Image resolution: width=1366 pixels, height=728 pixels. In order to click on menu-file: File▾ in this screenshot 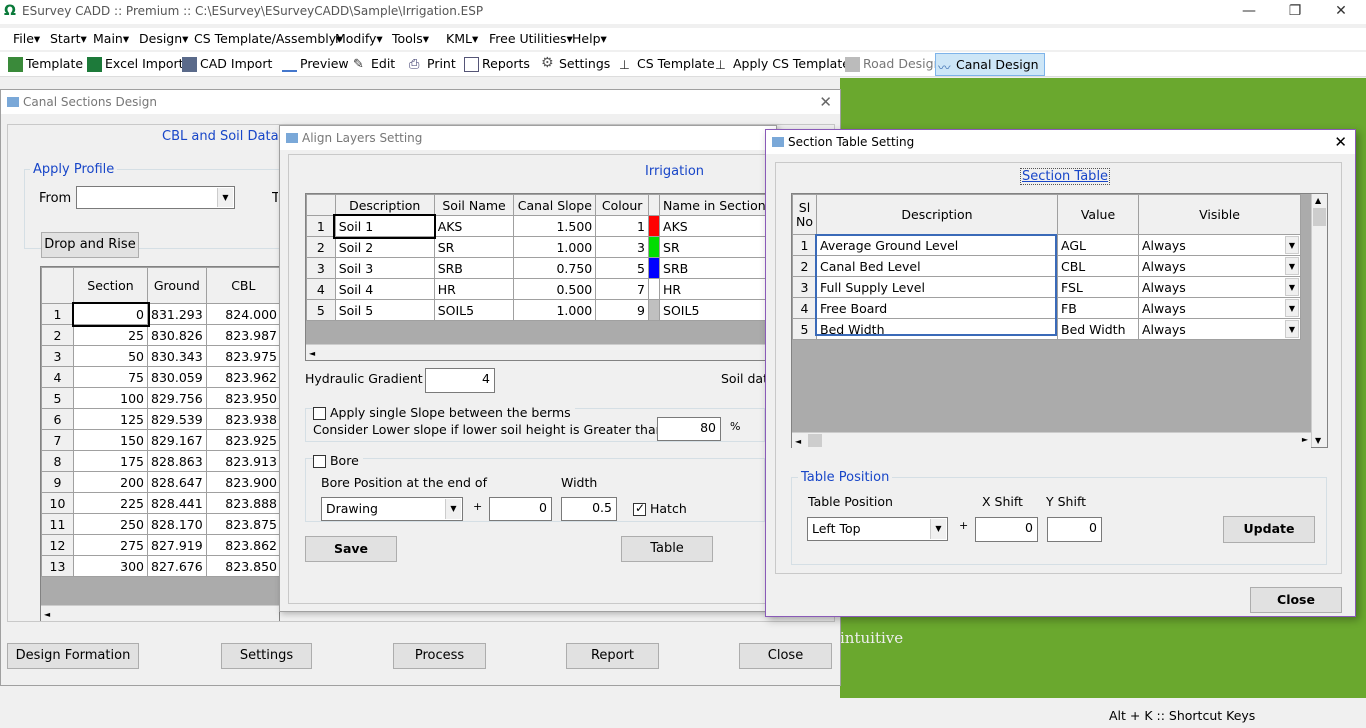, I will do `click(26, 38)`.